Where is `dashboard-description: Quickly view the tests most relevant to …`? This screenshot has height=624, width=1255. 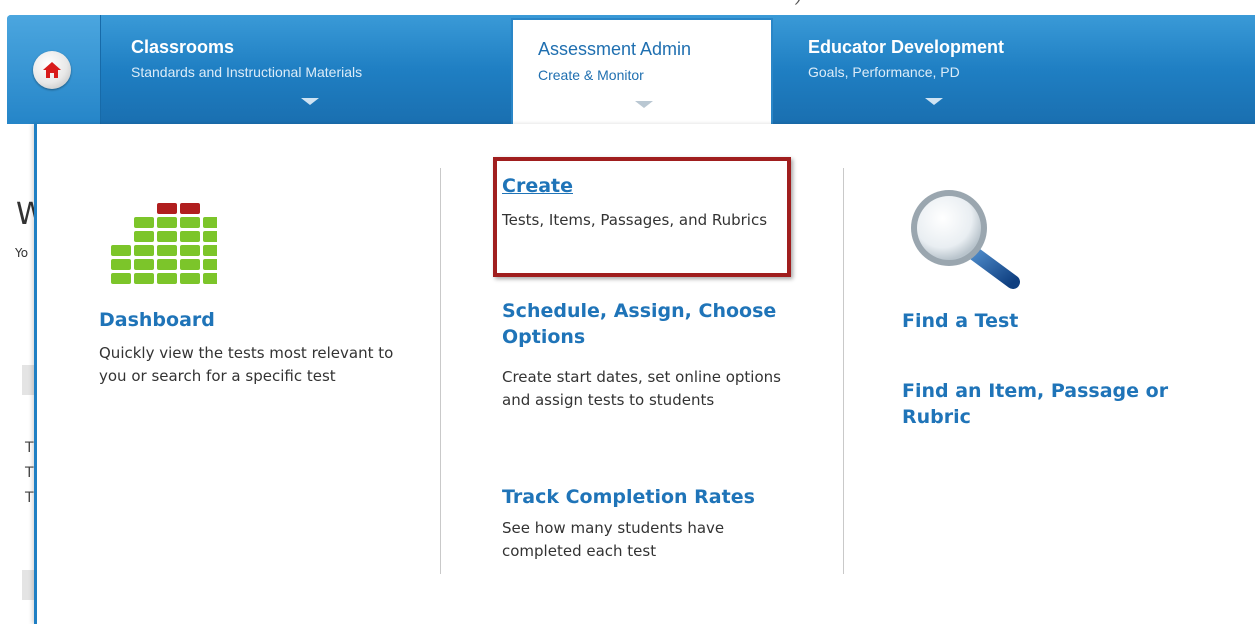
dashboard-description: Quickly view the tests most relevant to … is located at coordinates (246, 364).